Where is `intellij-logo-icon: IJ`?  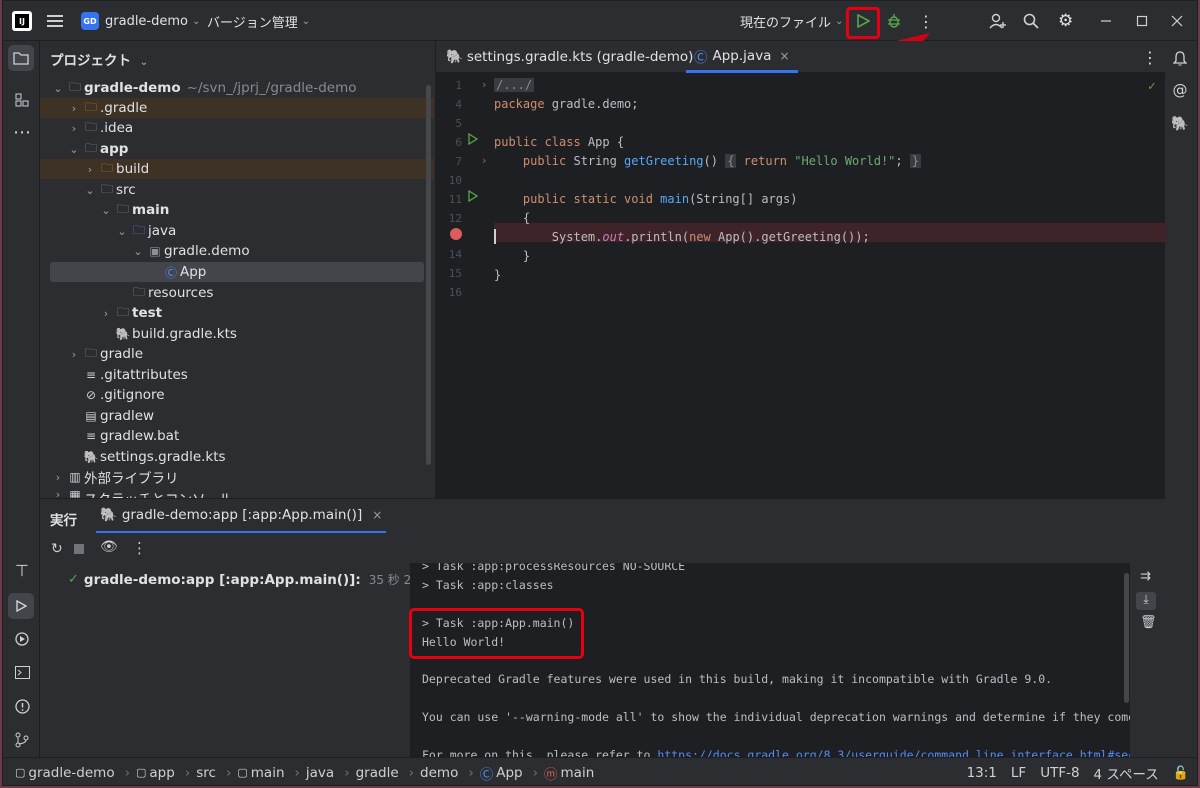 intellij-logo-icon: IJ is located at coordinates (22, 21).